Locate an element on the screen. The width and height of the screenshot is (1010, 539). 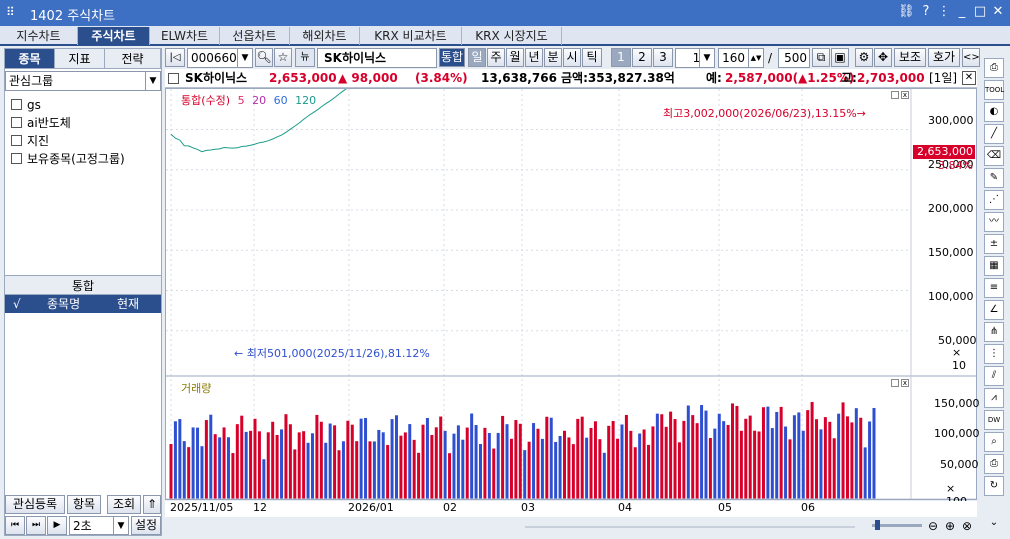
layout-3: 3 is located at coordinates (663, 57).